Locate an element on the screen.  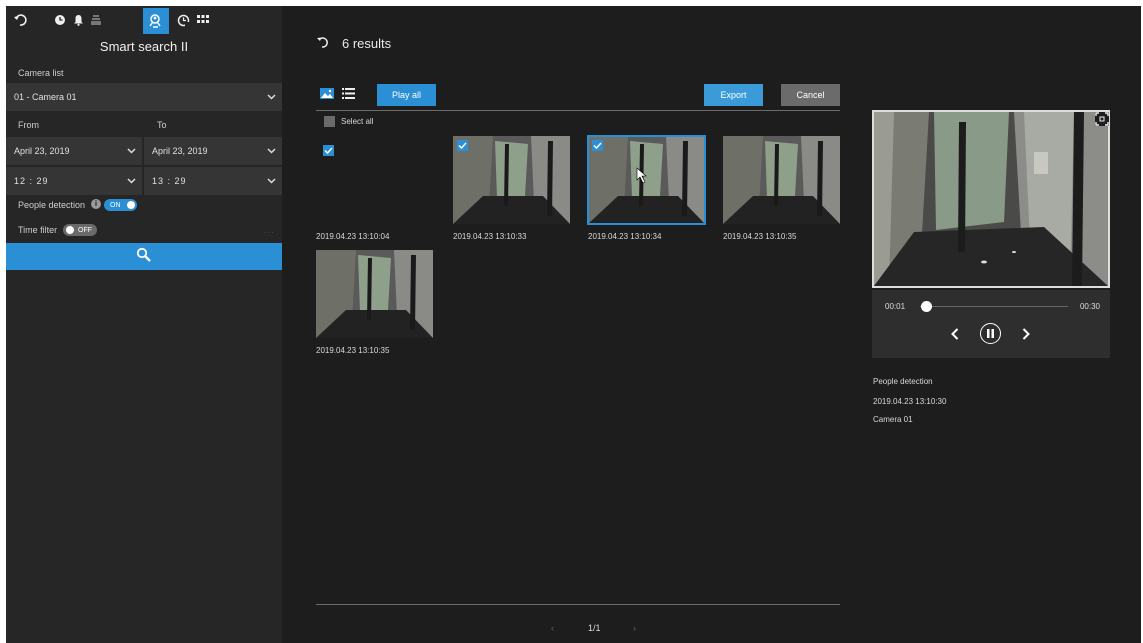
toggle-state-text: ON is located at coordinates (115, 205).